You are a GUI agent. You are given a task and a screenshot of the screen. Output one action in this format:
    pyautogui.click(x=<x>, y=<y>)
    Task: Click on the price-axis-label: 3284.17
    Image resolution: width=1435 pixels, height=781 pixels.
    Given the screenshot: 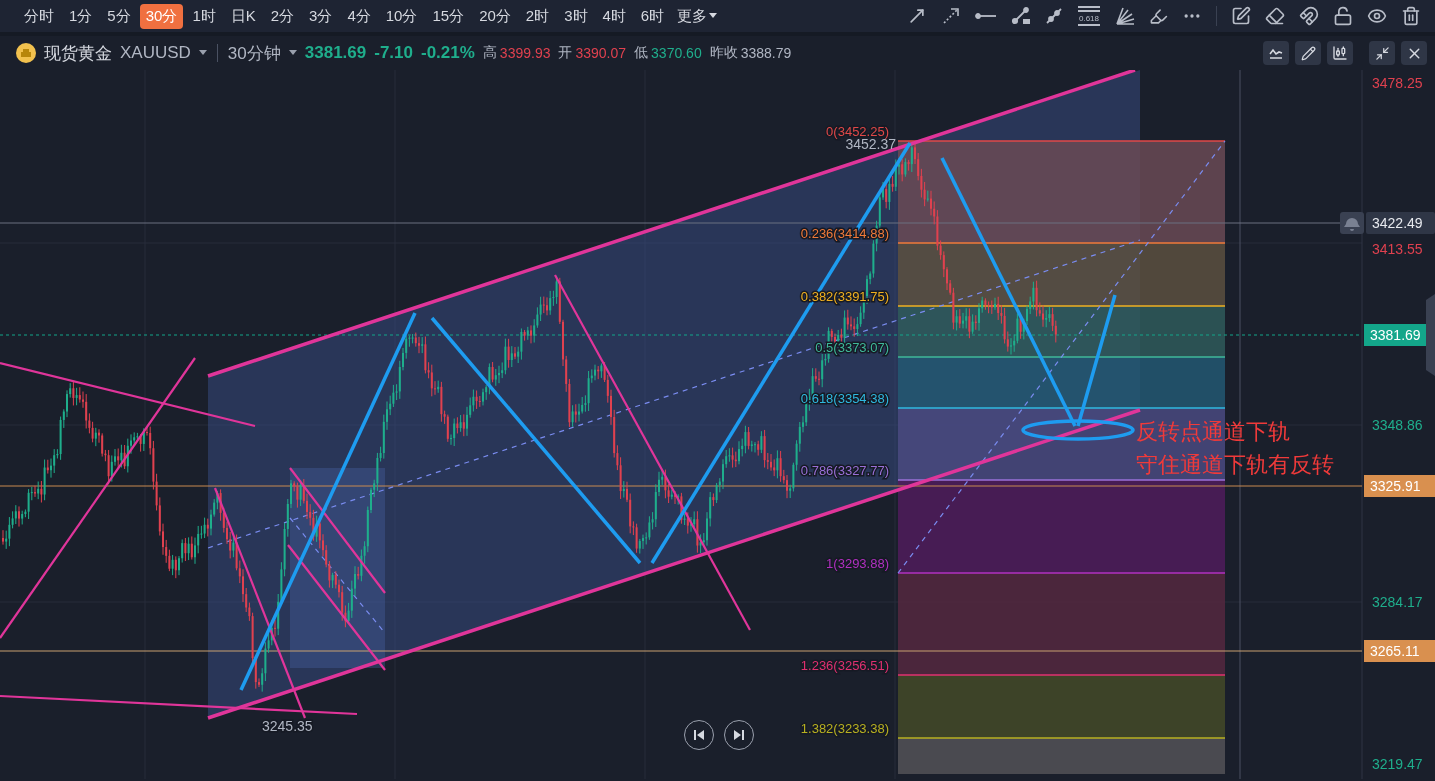 What is the action you would take?
    pyautogui.click(x=1397, y=602)
    